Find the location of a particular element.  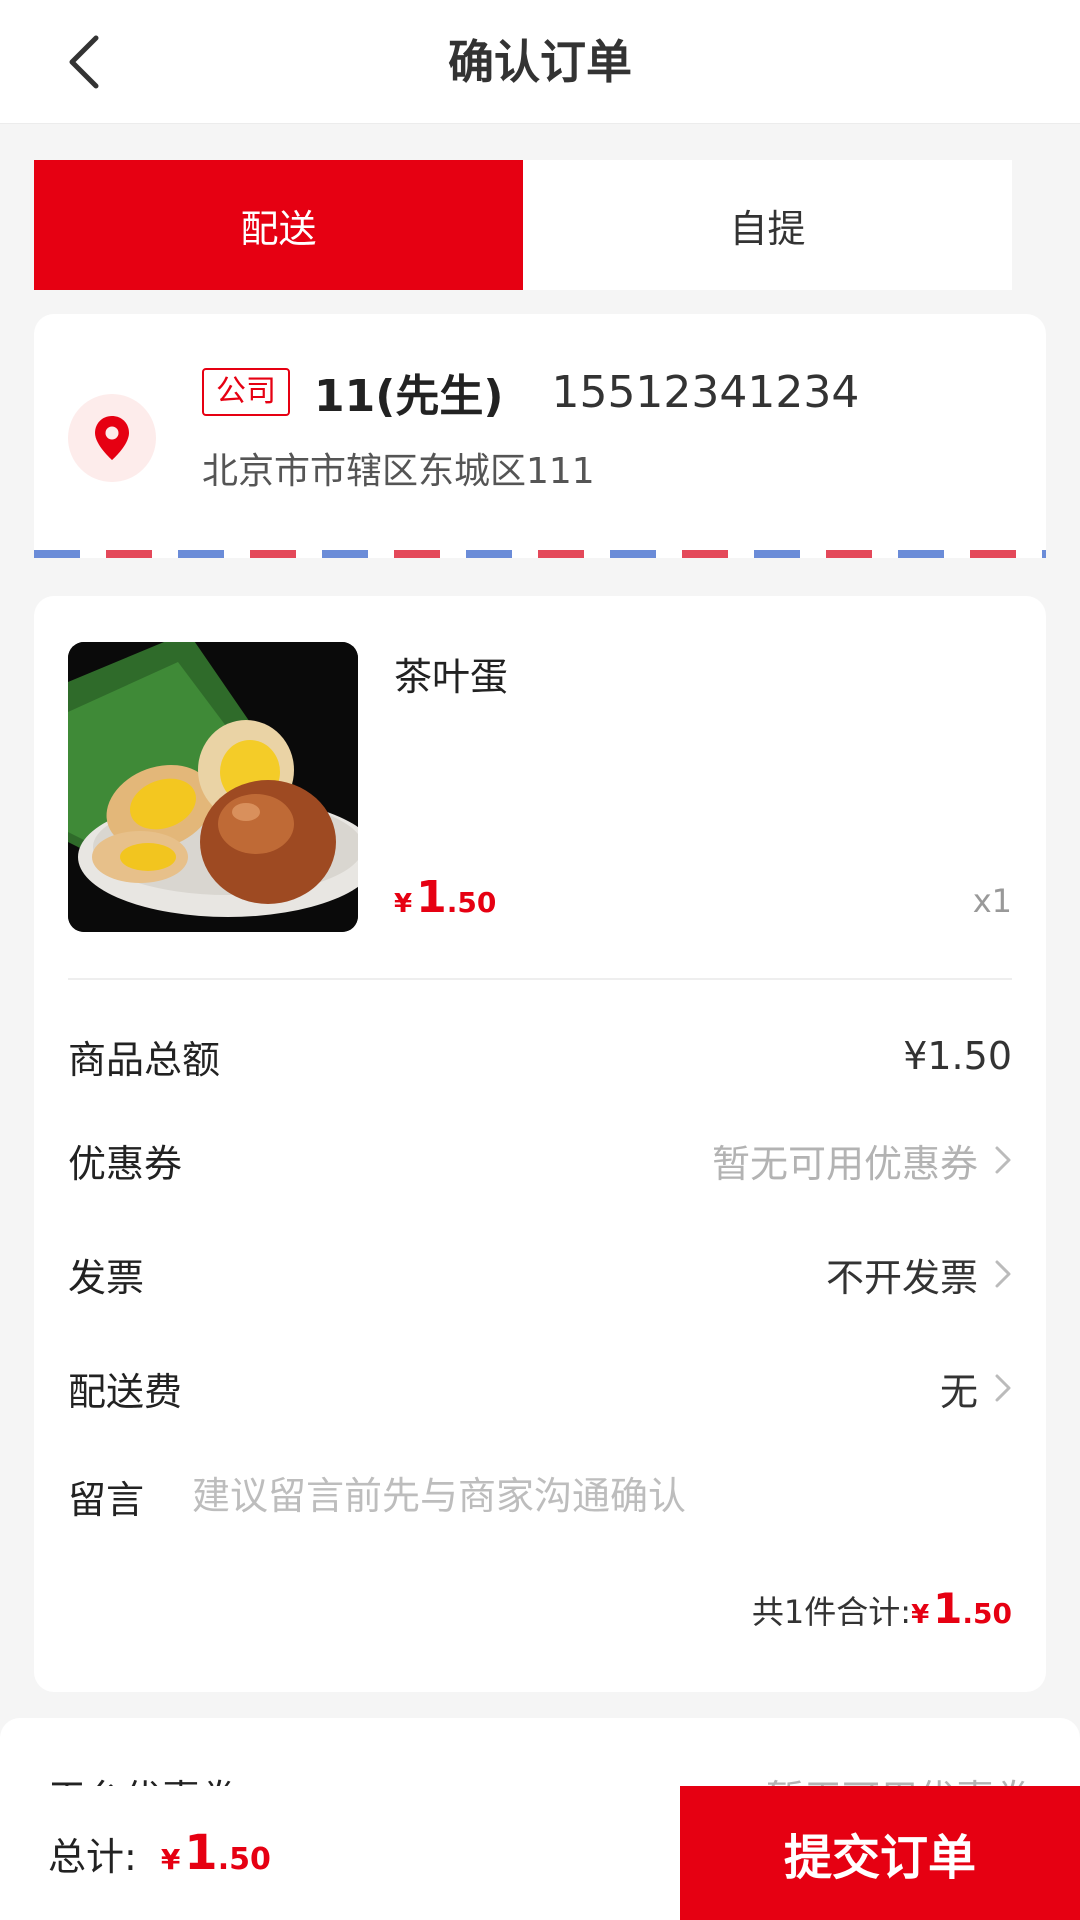

message-input is located at coordinates (602, 1496).